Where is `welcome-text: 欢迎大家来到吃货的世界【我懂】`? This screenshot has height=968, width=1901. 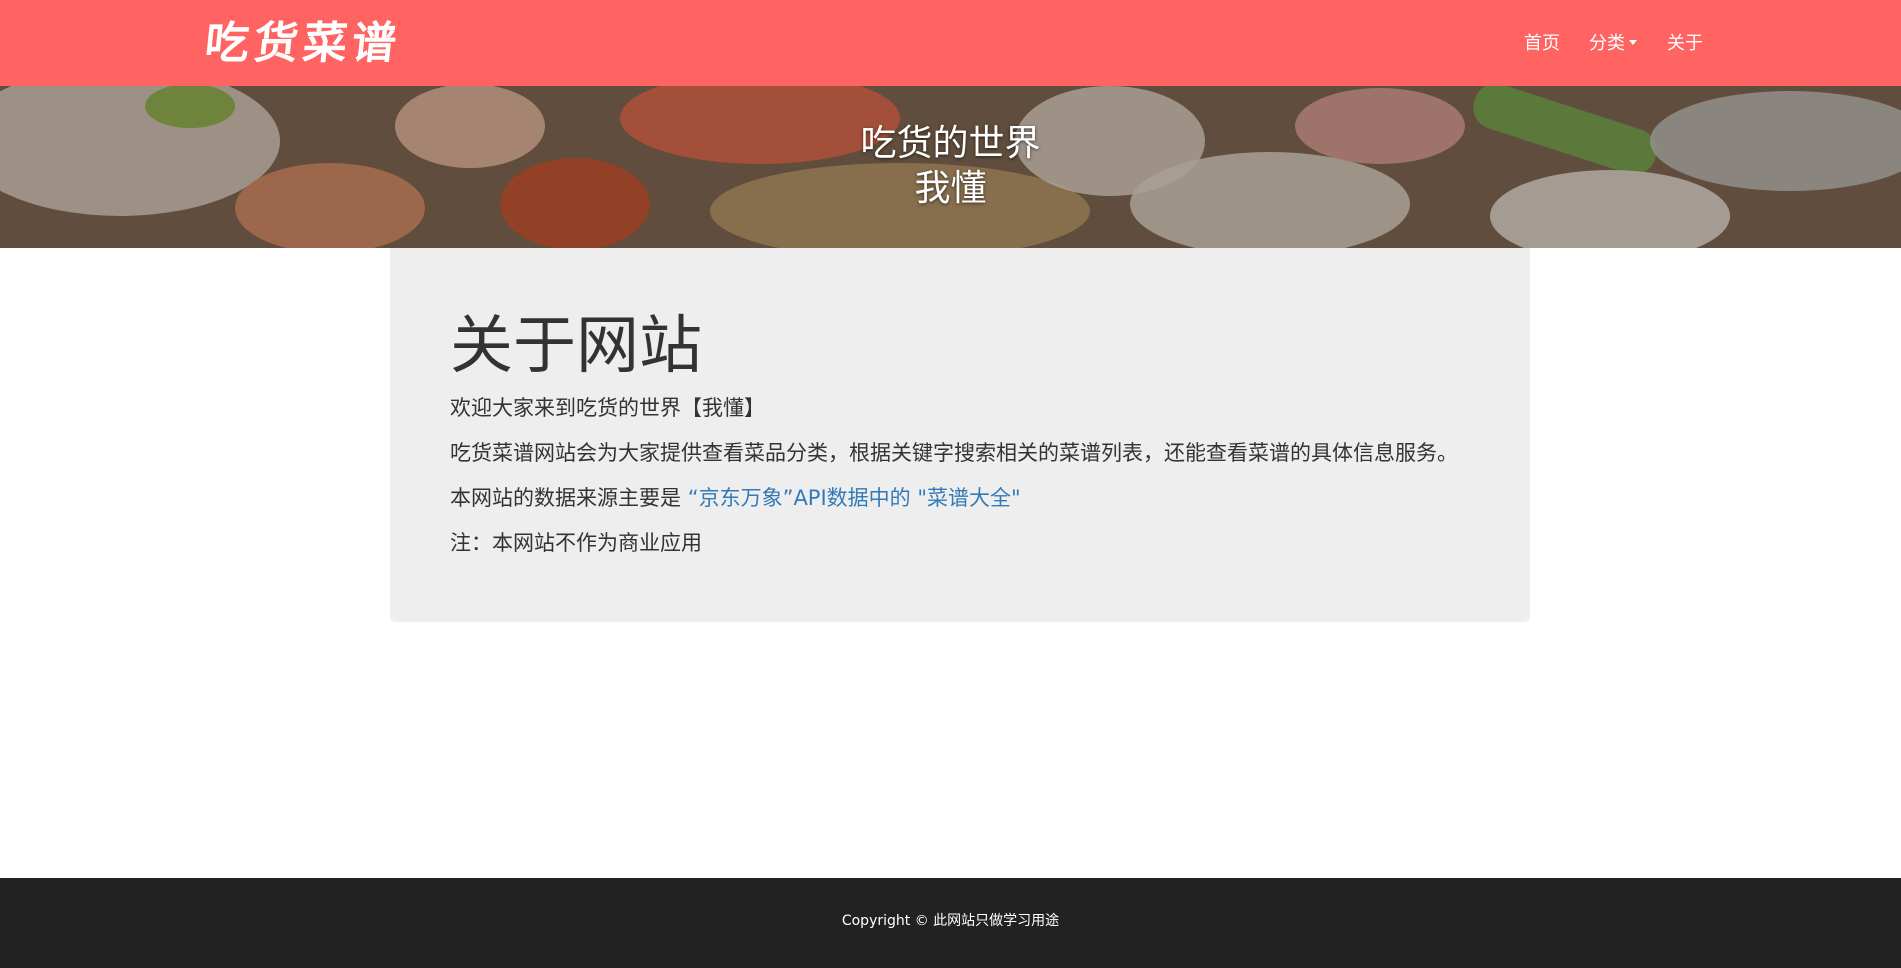
welcome-text: 欢迎大家来到吃货的世界【我懂】 is located at coordinates (607, 408).